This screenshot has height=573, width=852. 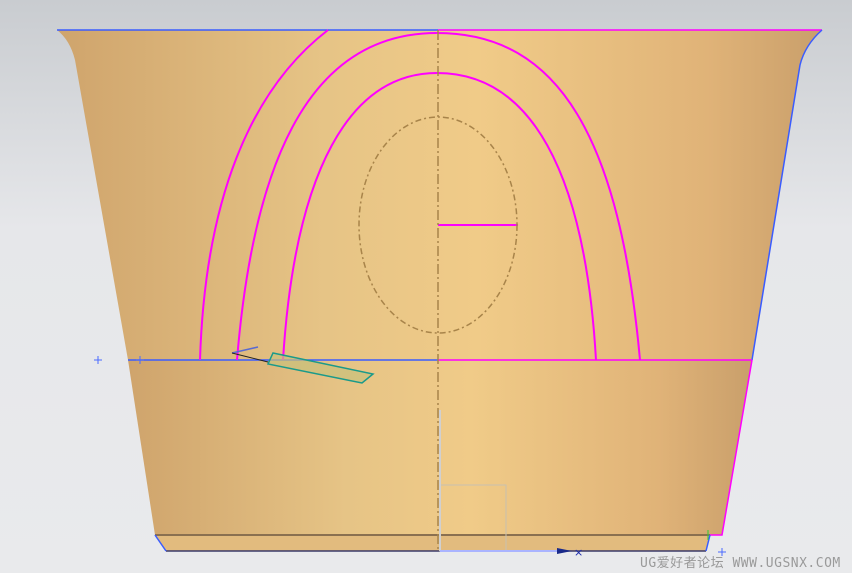 I want to click on x-axis-icon: ×, so click(x=578, y=552).